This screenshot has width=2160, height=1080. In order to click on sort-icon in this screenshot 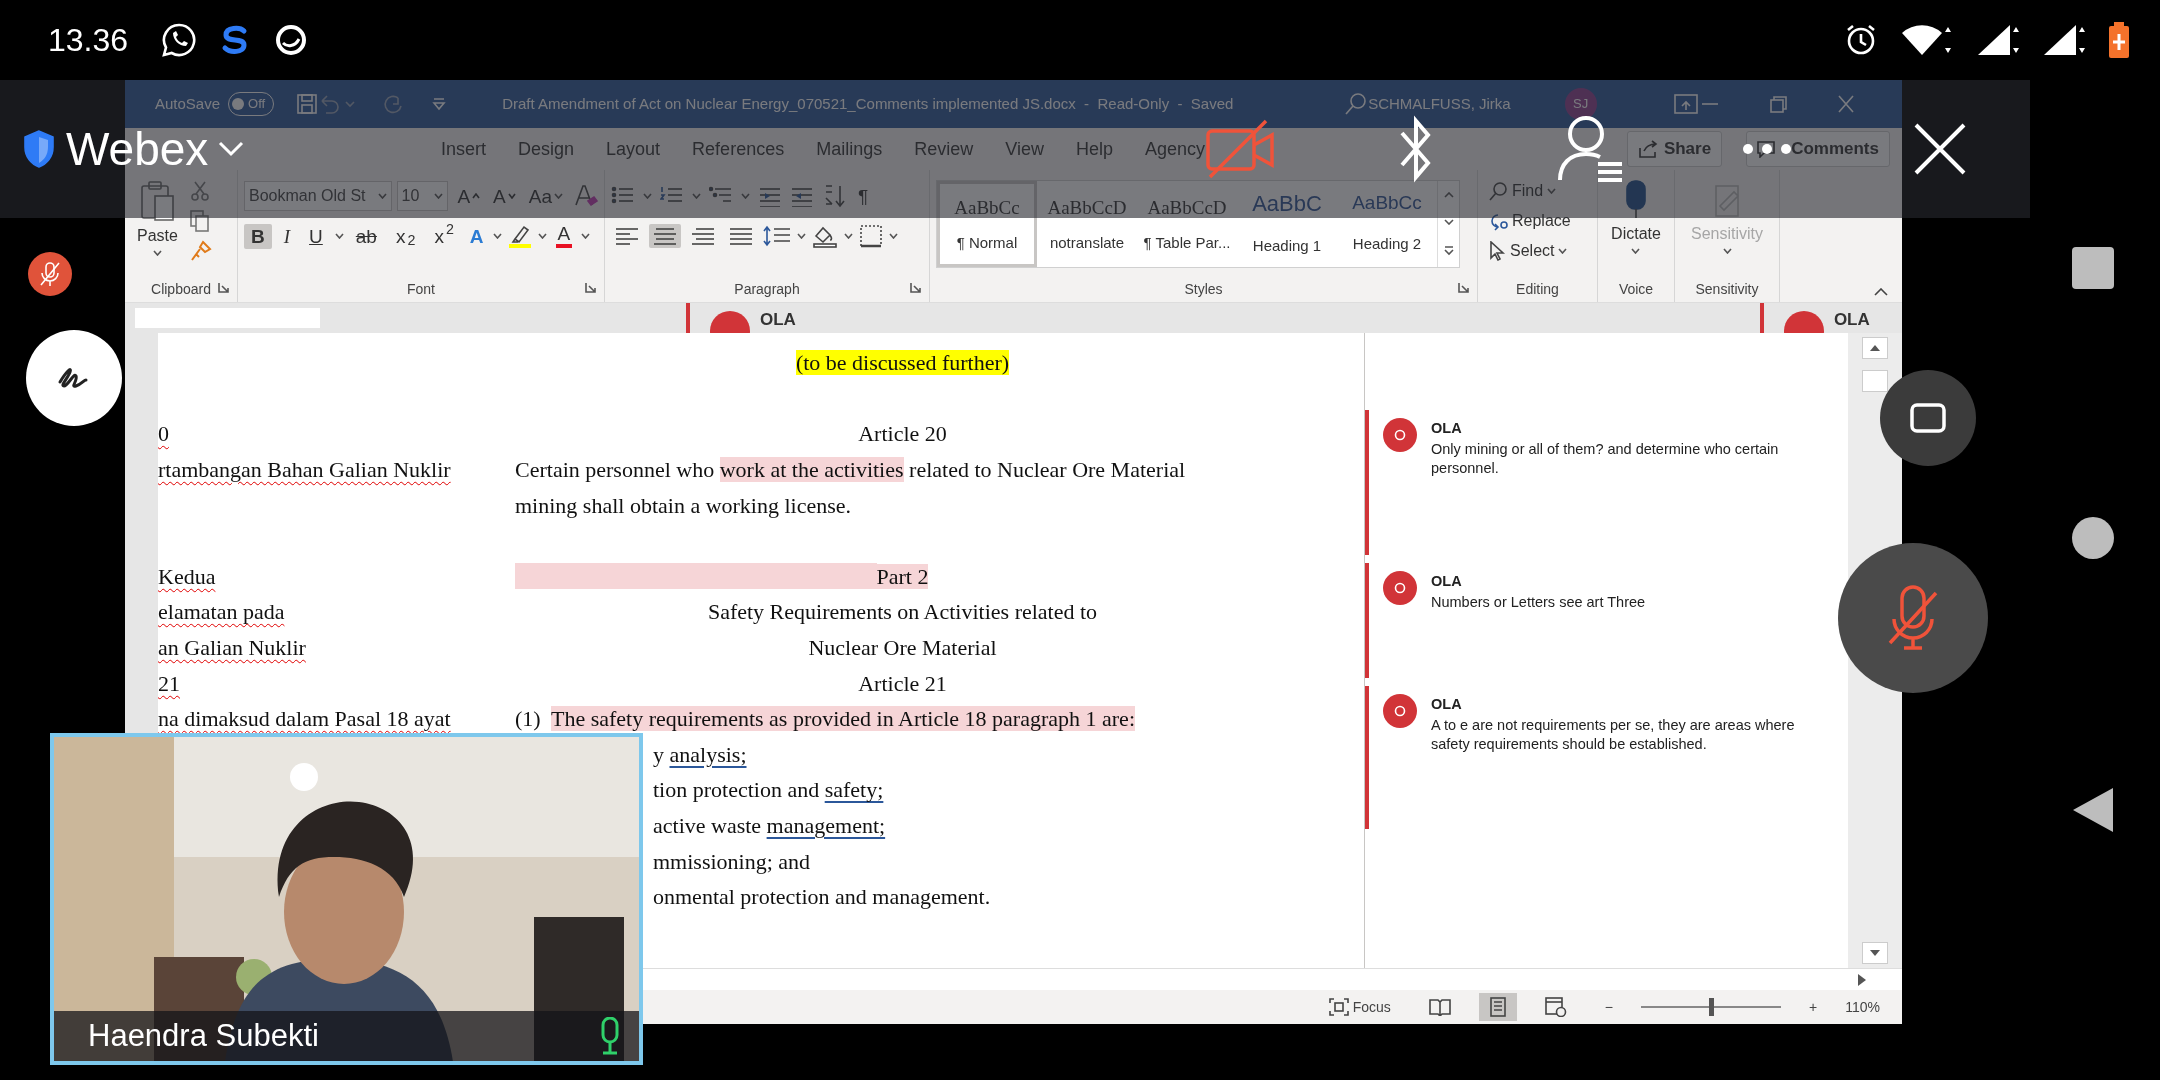, I will do `click(834, 196)`.